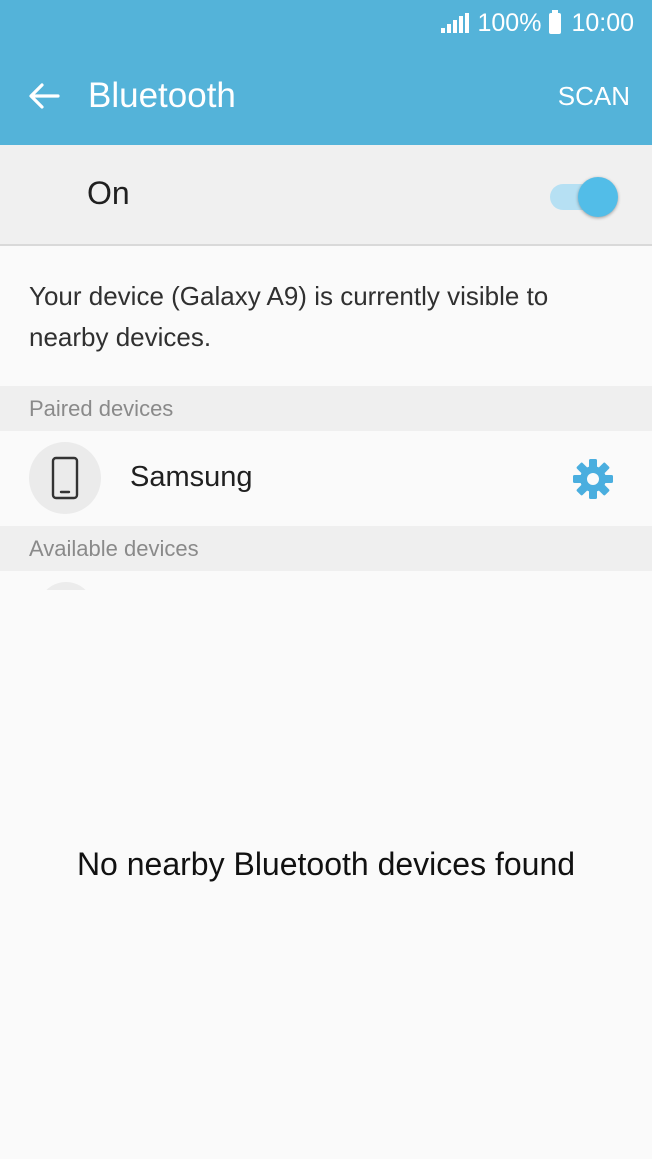 Image resolution: width=652 pixels, height=1159 pixels. Describe the element at coordinates (101, 408) in the screenshot. I see `paired-devices-label: Paired devices` at that location.